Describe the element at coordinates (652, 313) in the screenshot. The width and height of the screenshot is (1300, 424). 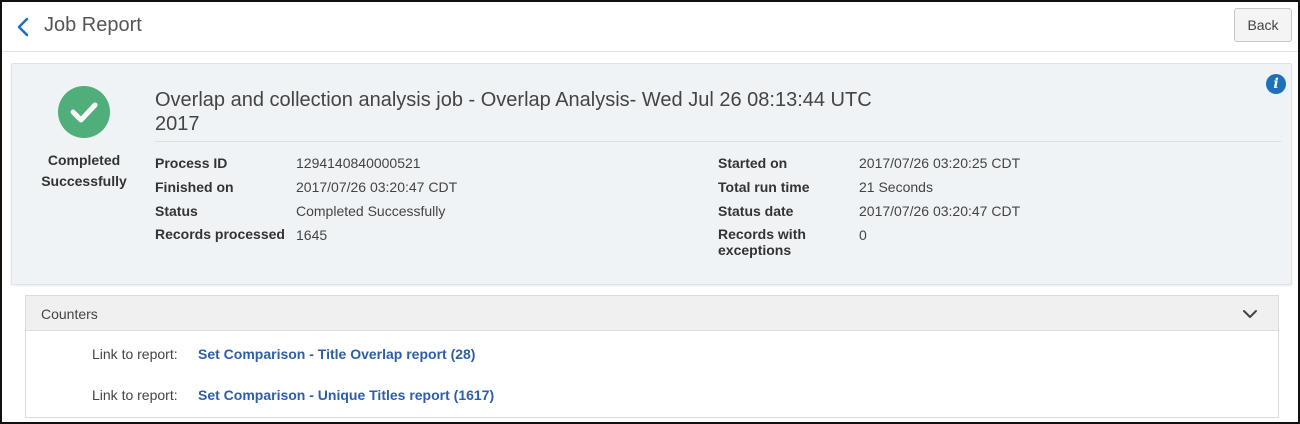
I see `counters-header: Counters` at that location.